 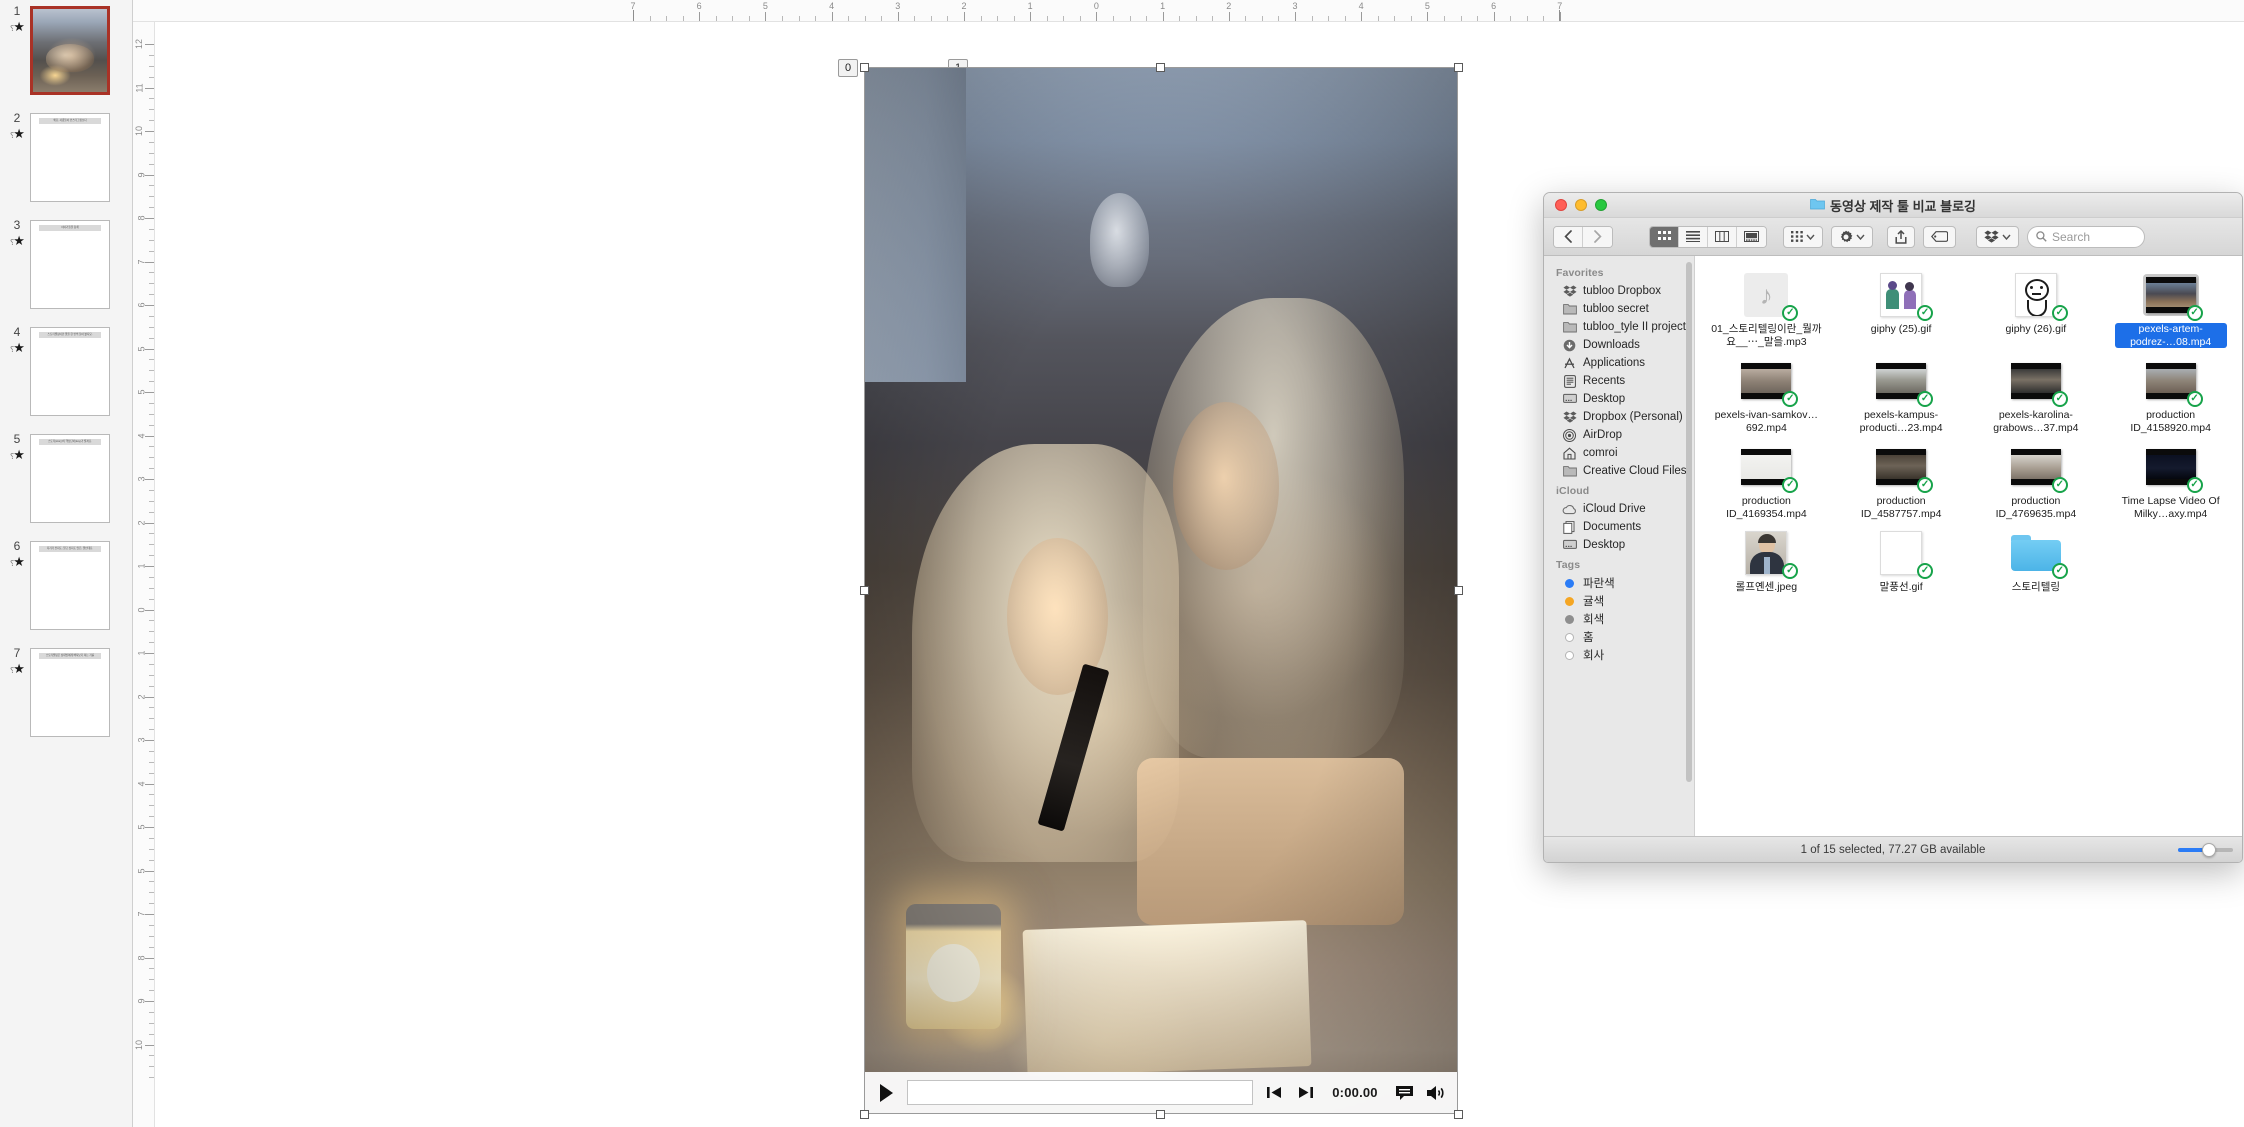 I want to click on file-name-label: pexels-karolina-grabows…37.mp4, so click(x=2036, y=421).